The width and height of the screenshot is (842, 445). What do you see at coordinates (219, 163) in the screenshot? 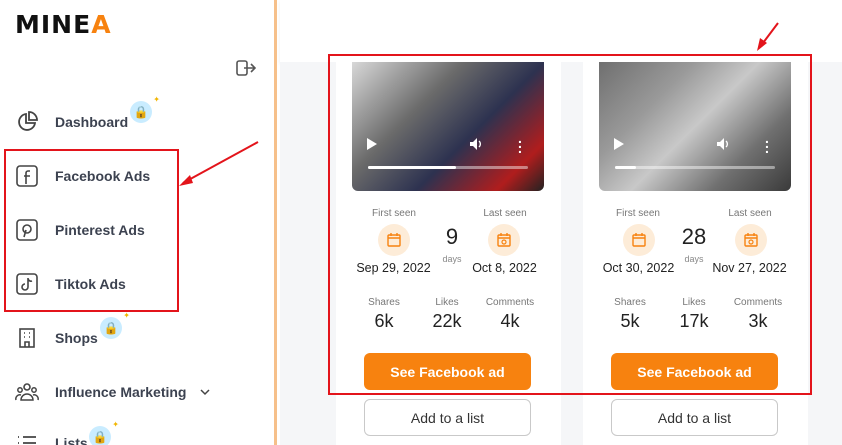
I see `arrow-to-platforms` at bounding box center [219, 163].